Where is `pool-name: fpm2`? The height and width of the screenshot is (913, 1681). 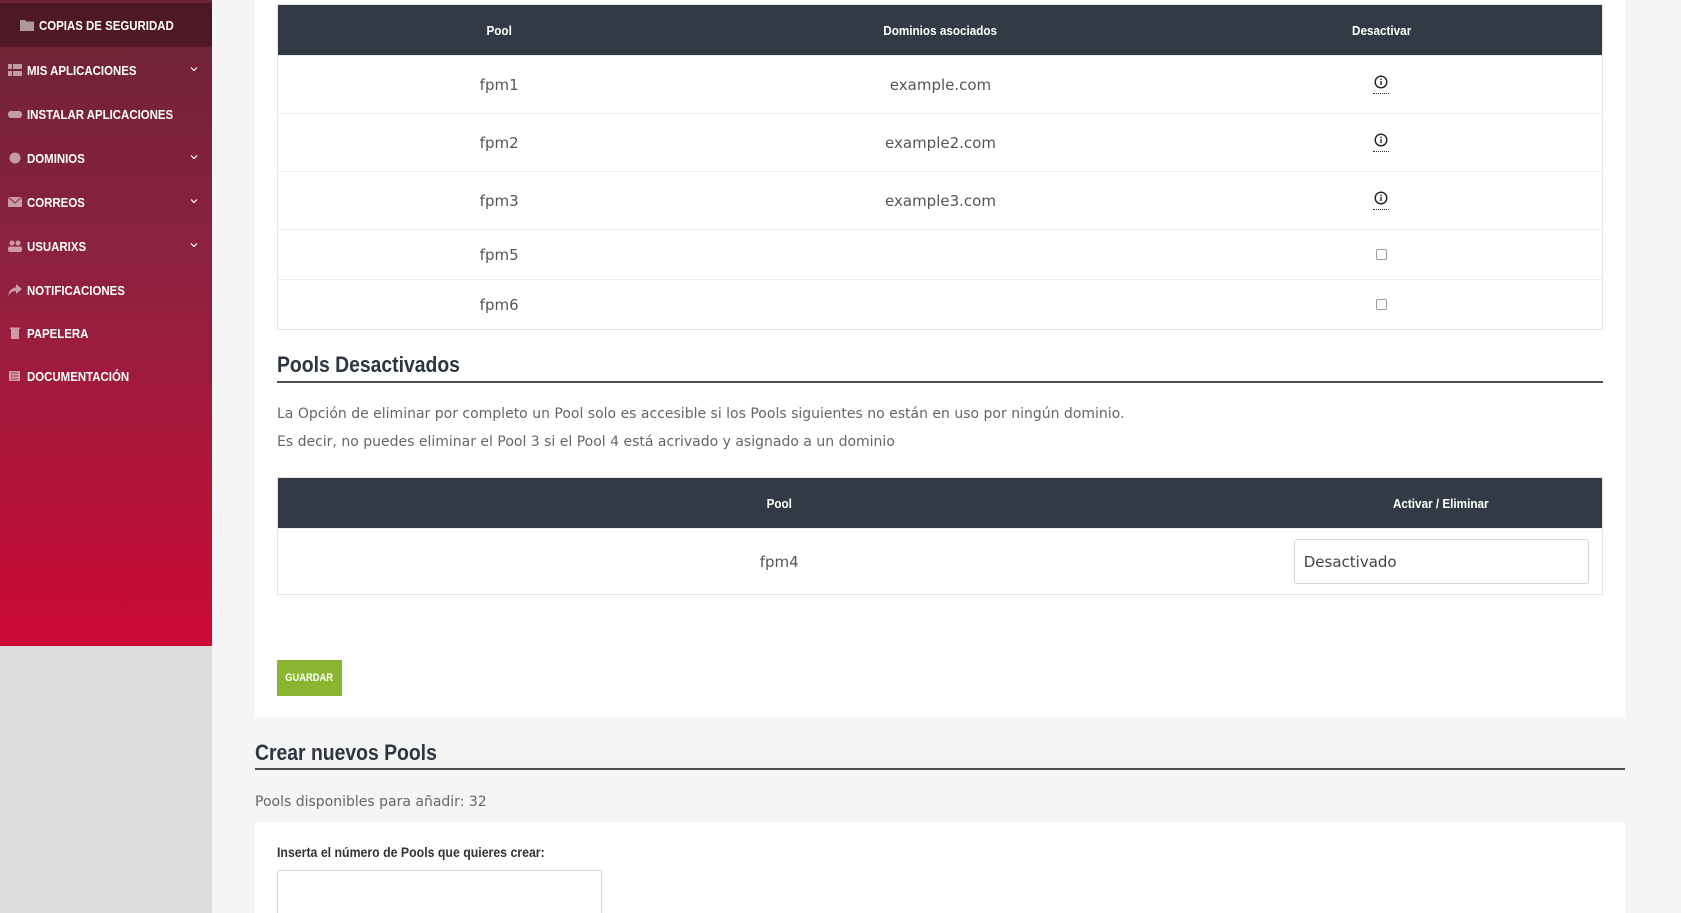 pool-name: fpm2 is located at coordinates (499, 142).